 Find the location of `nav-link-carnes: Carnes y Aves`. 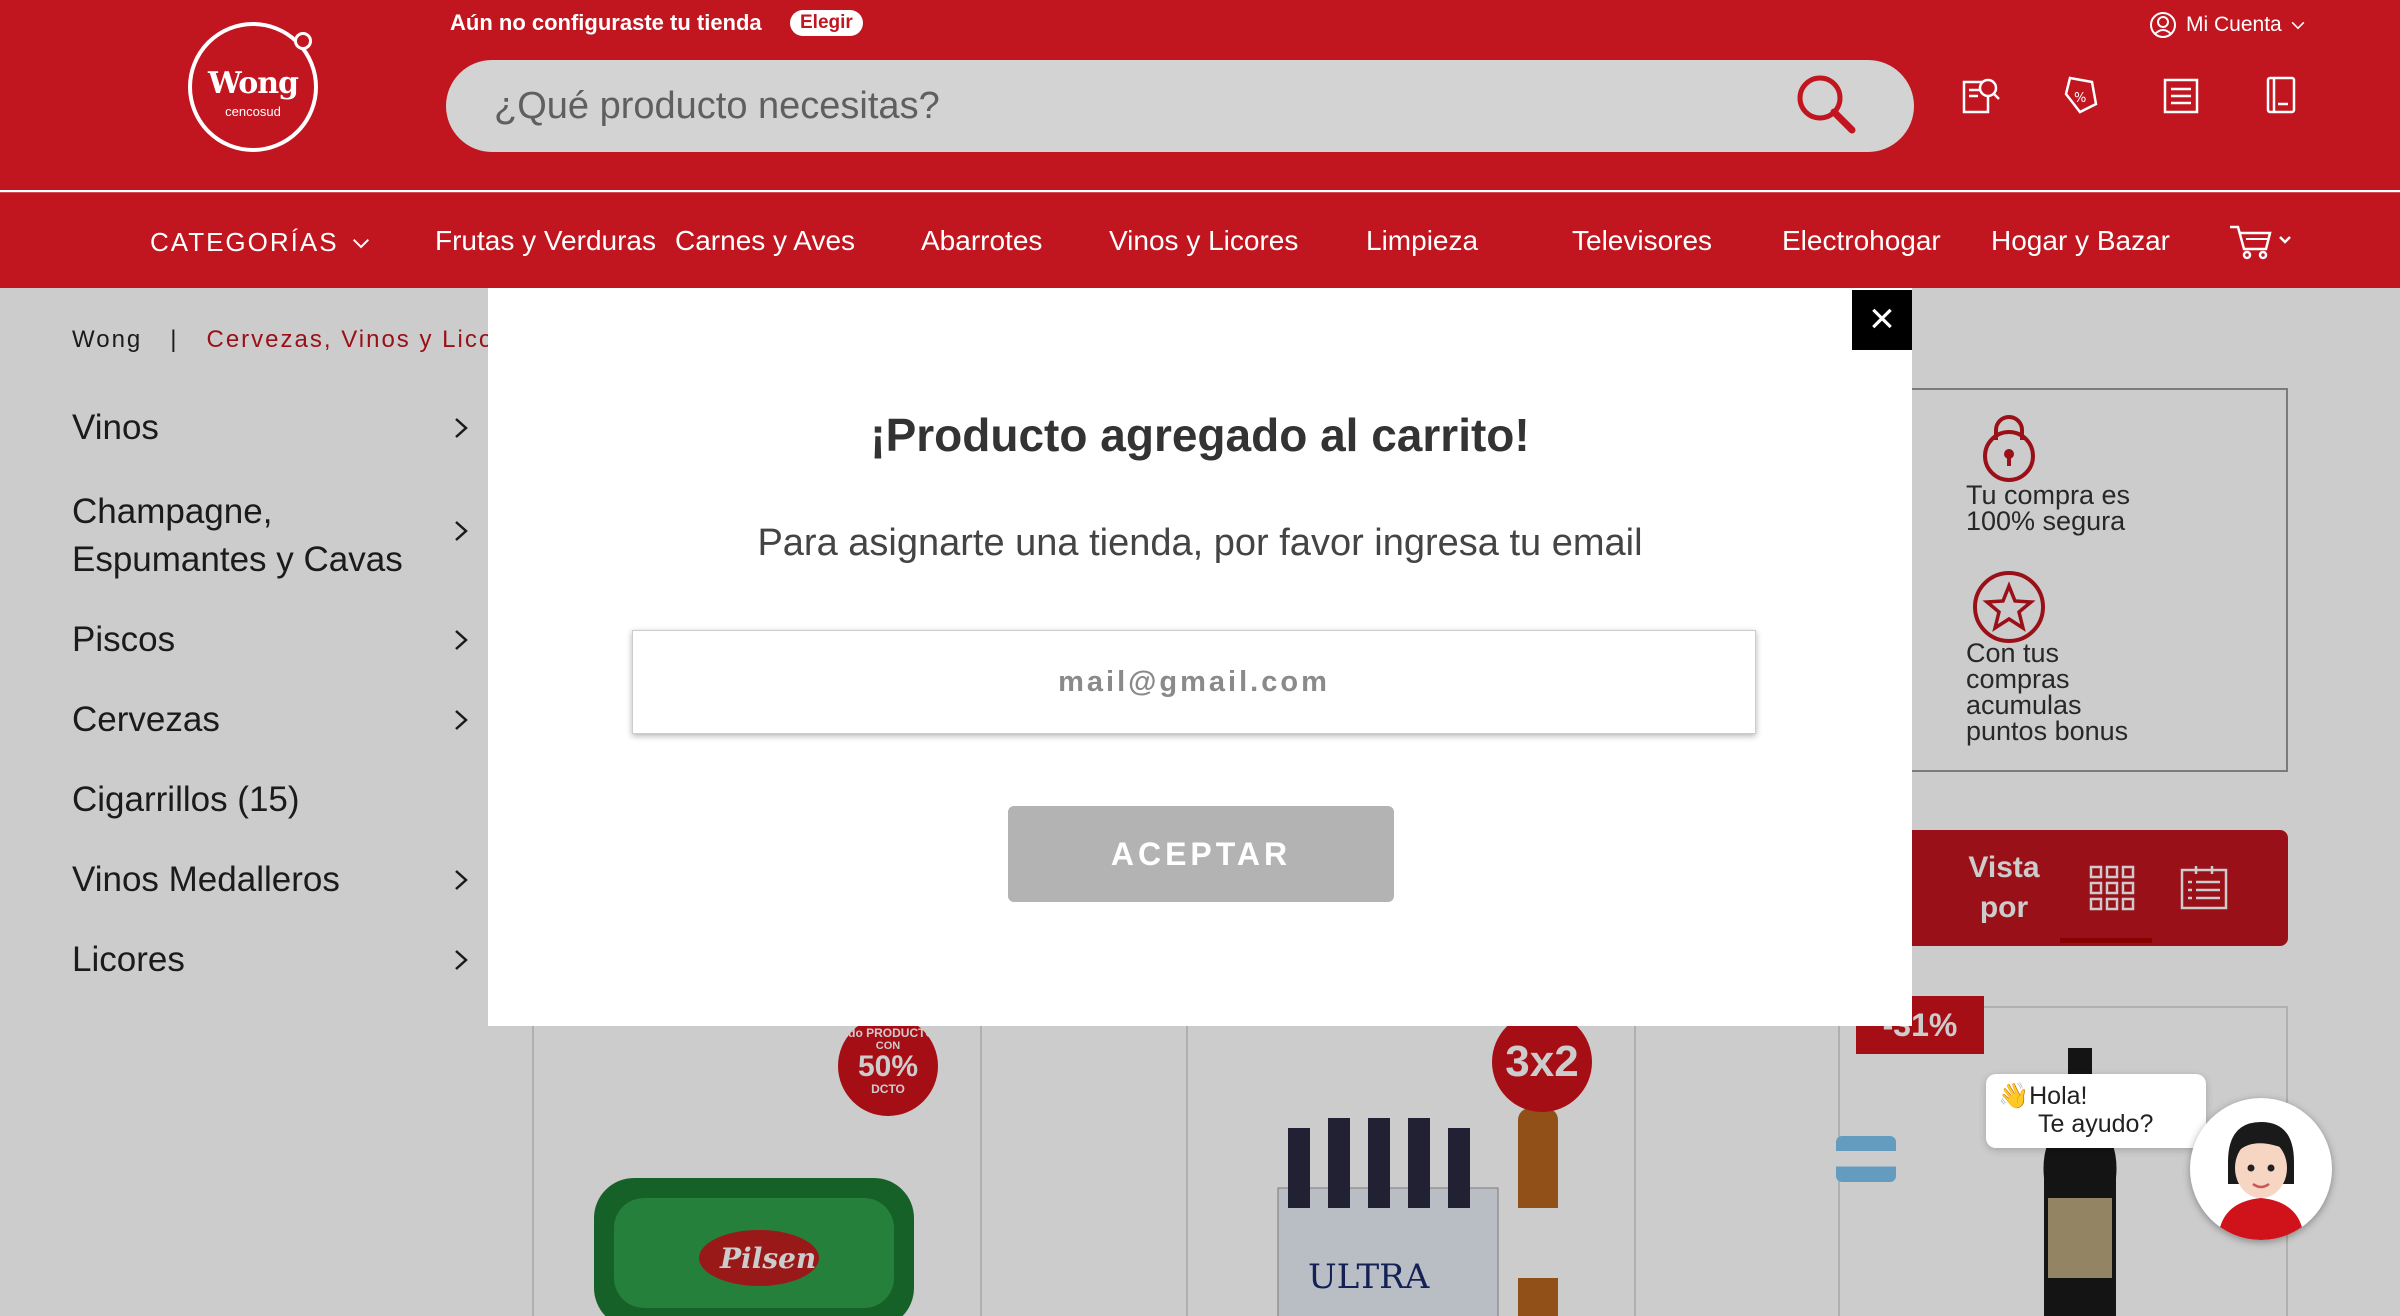

nav-link-carnes: Carnes y Aves is located at coordinates (765, 241).